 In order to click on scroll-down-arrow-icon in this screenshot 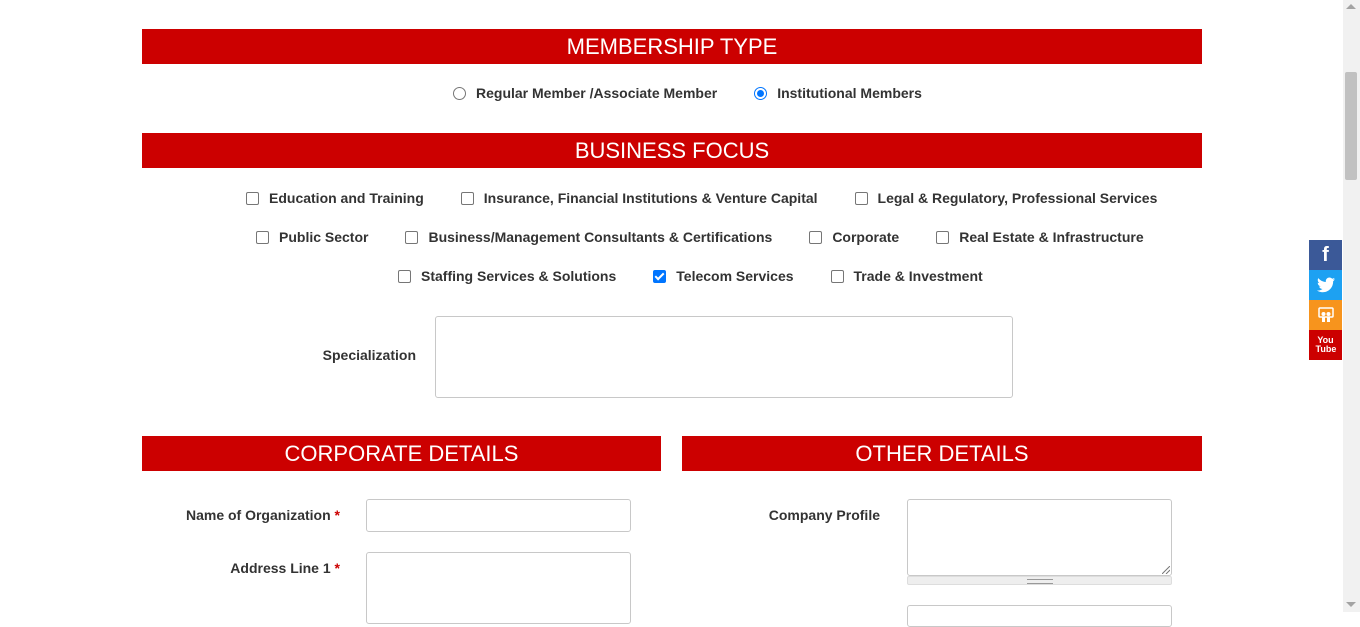, I will do `click(1351, 604)`.